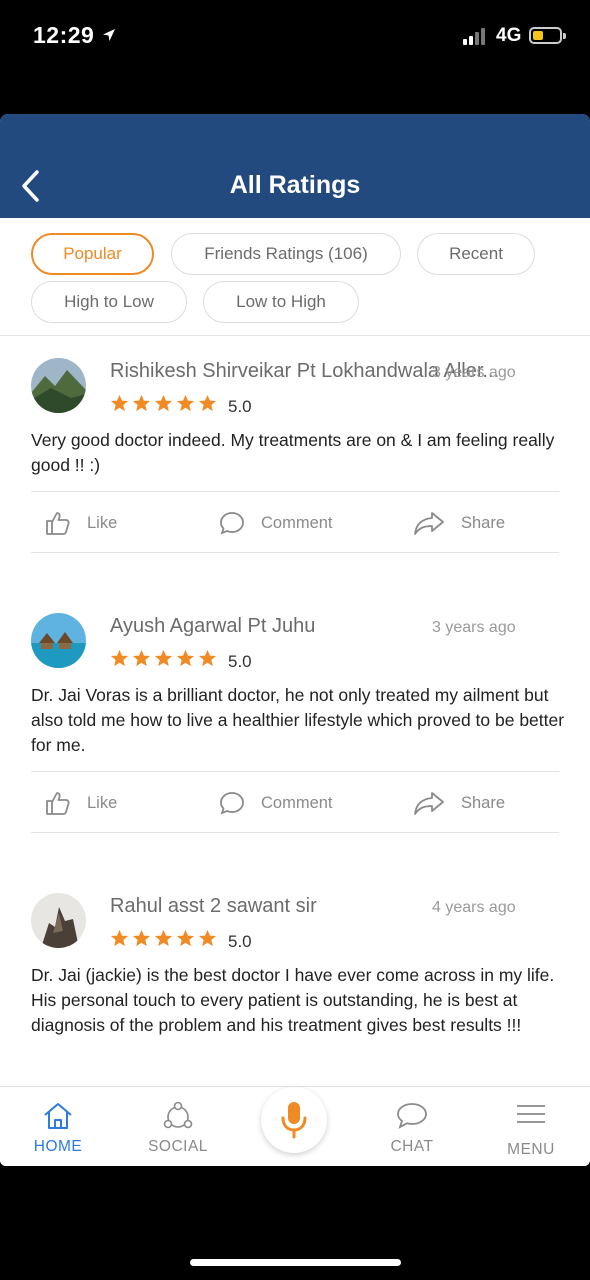 The width and height of the screenshot is (590, 1280). Describe the element at coordinates (178, 1146) in the screenshot. I see `nav-social-label: SOCIAL` at that location.